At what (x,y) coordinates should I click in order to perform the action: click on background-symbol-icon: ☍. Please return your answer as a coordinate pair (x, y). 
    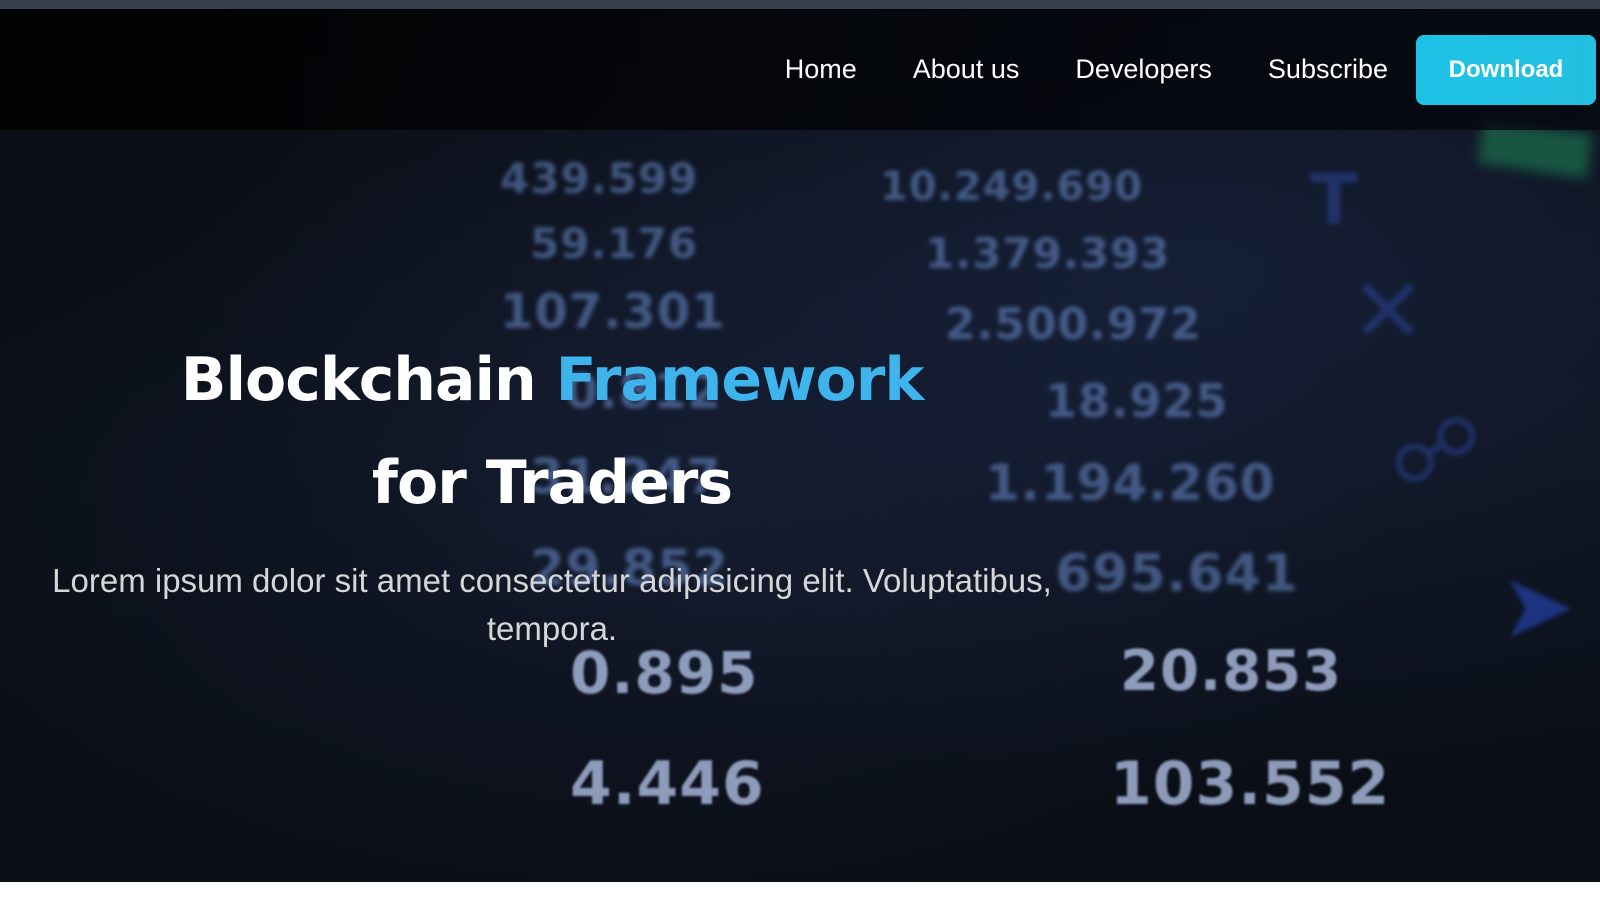
    Looking at the image, I should click on (1436, 451).